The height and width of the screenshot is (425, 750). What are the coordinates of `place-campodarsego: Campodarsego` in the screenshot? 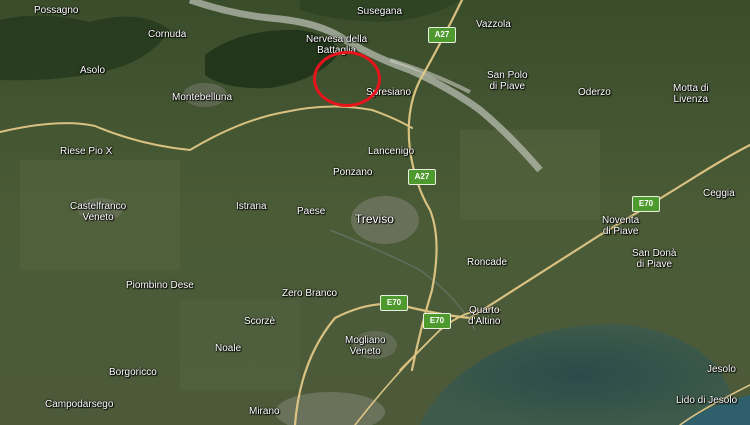 It's located at (79, 404).